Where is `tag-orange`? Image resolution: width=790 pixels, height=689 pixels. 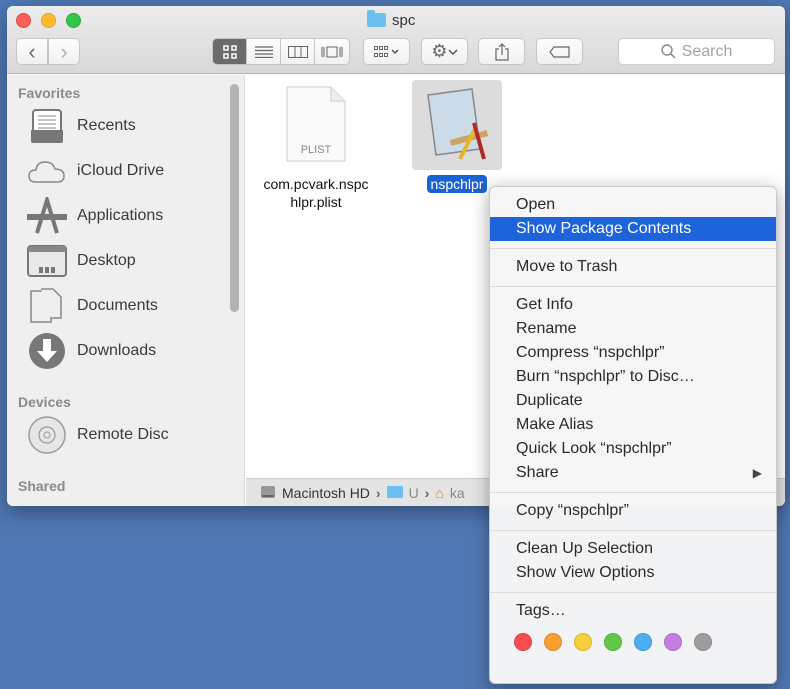 tag-orange is located at coordinates (553, 642).